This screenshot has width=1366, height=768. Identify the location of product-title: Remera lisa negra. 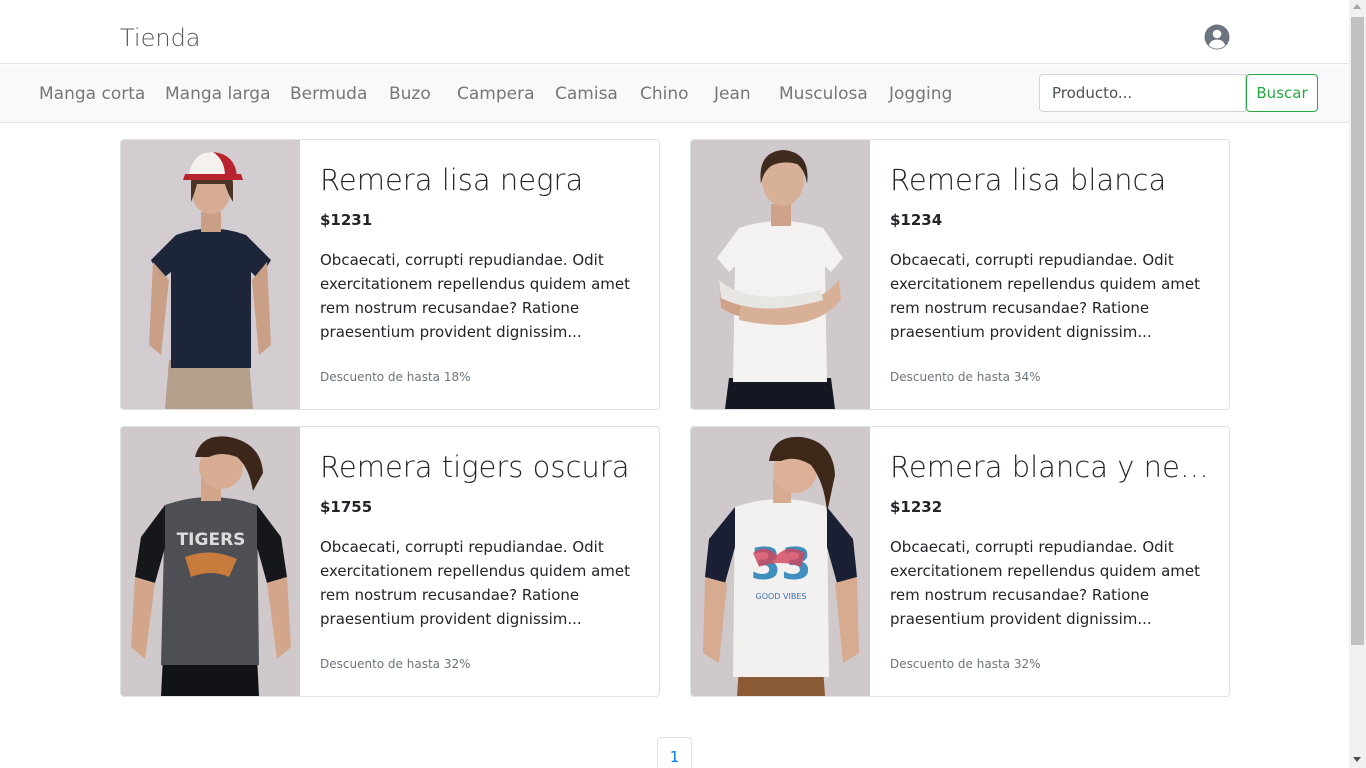
(480, 180).